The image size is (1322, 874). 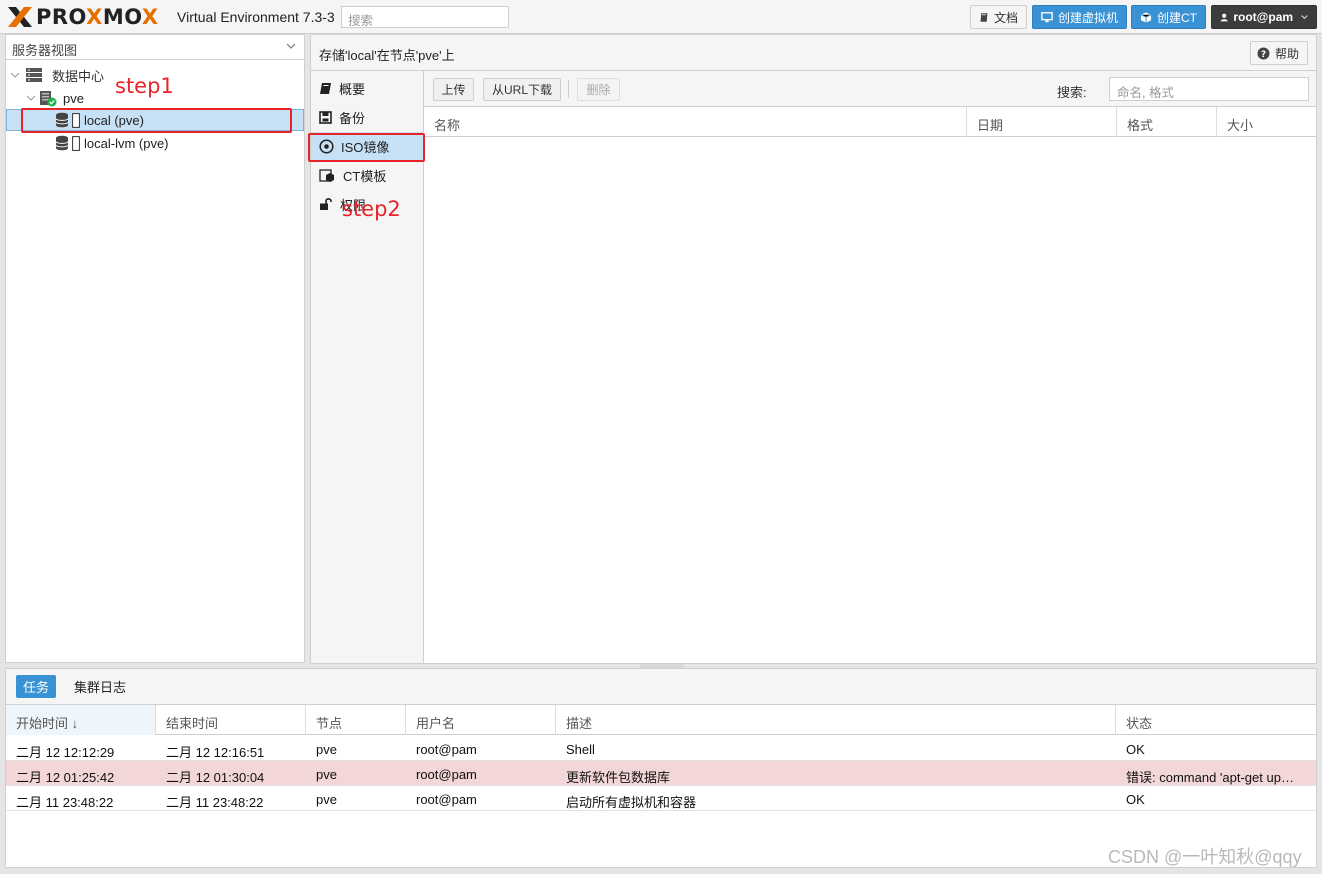 I want to click on task-tabs: 任务 集群日志, so click(x=661, y=687).